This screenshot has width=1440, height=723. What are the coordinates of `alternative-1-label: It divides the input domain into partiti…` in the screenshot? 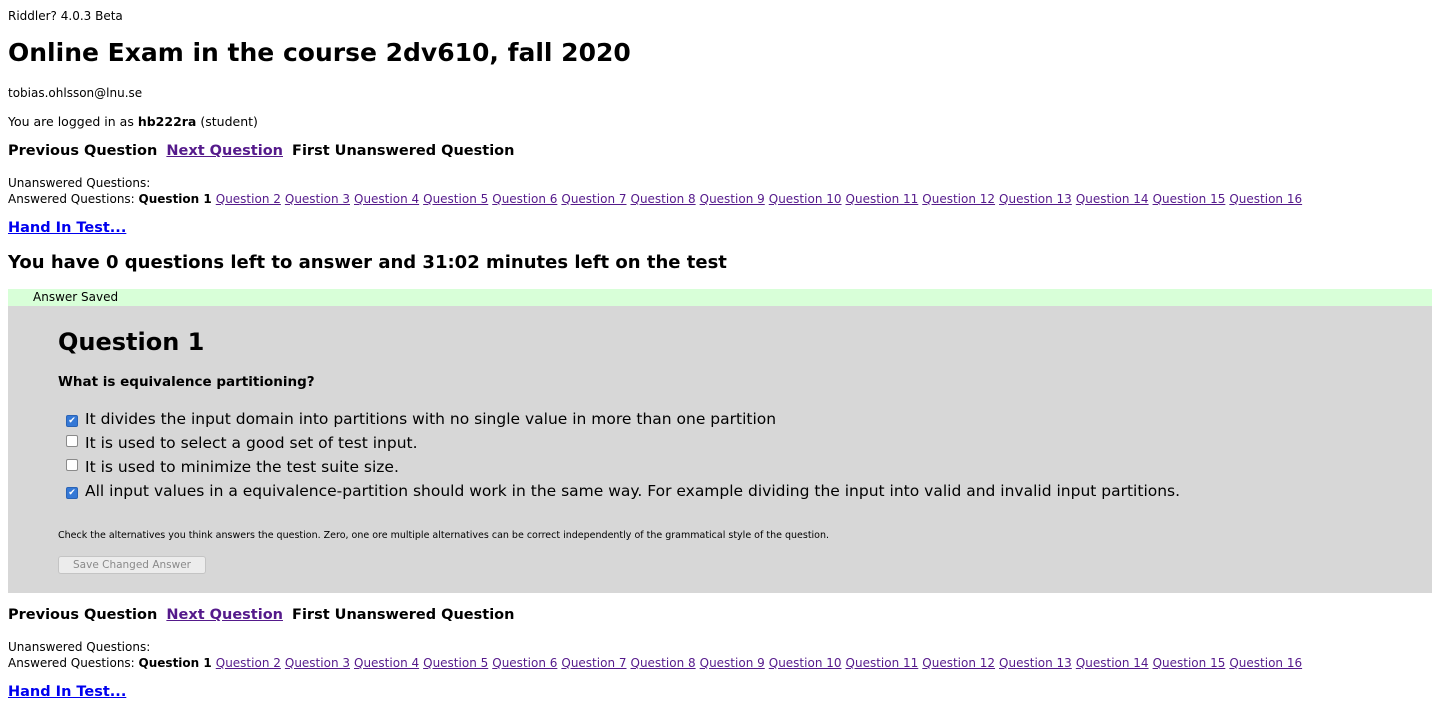 It's located at (431, 419).